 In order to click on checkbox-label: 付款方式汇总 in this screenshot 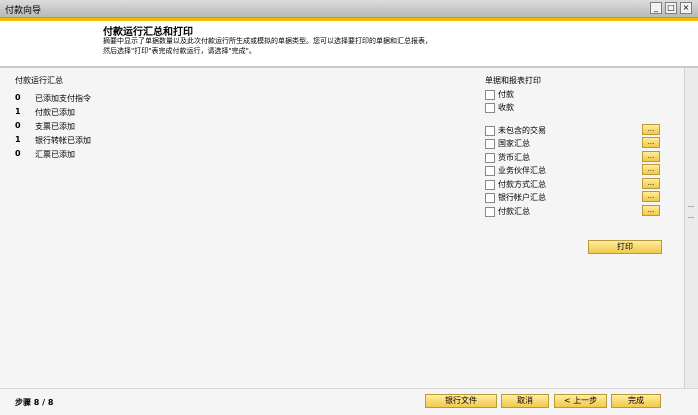, I will do `click(522, 184)`.